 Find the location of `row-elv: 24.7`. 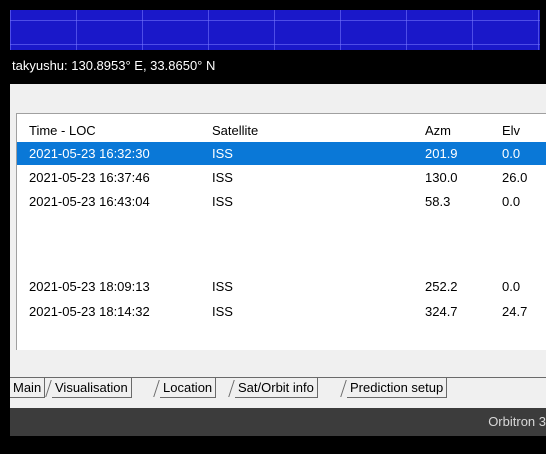

row-elv: 24.7 is located at coordinates (515, 311).